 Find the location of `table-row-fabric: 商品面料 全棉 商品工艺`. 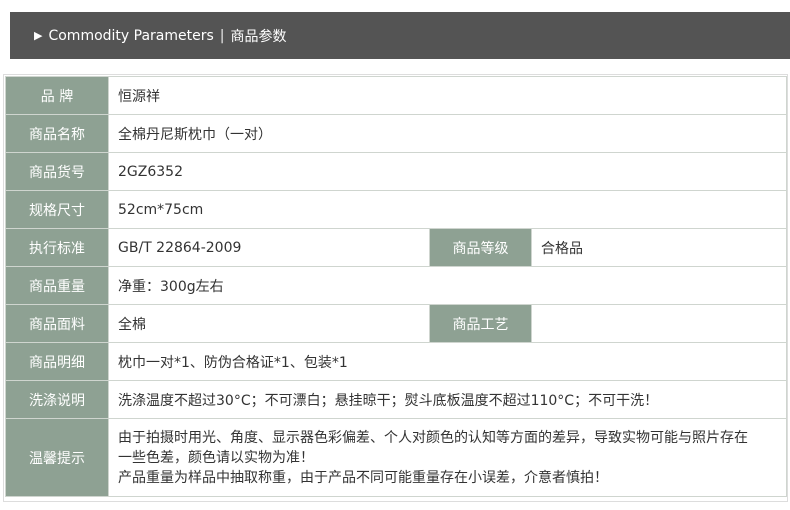

table-row-fabric: 商品面料 全棉 商品工艺 is located at coordinates (396, 323).